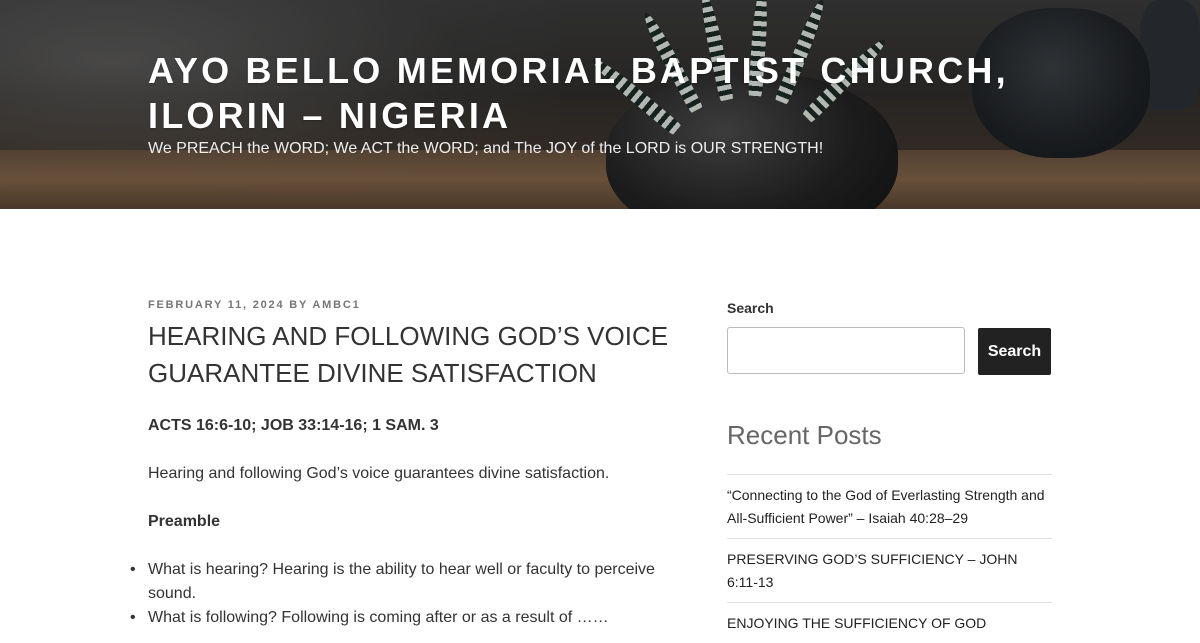 The height and width of the screenshot is (643, 1200). What do you see at coordinates (184, 521) in the screenshot?
I see `post-preamble-heading: Preamble` at bounding box center [184, 521].